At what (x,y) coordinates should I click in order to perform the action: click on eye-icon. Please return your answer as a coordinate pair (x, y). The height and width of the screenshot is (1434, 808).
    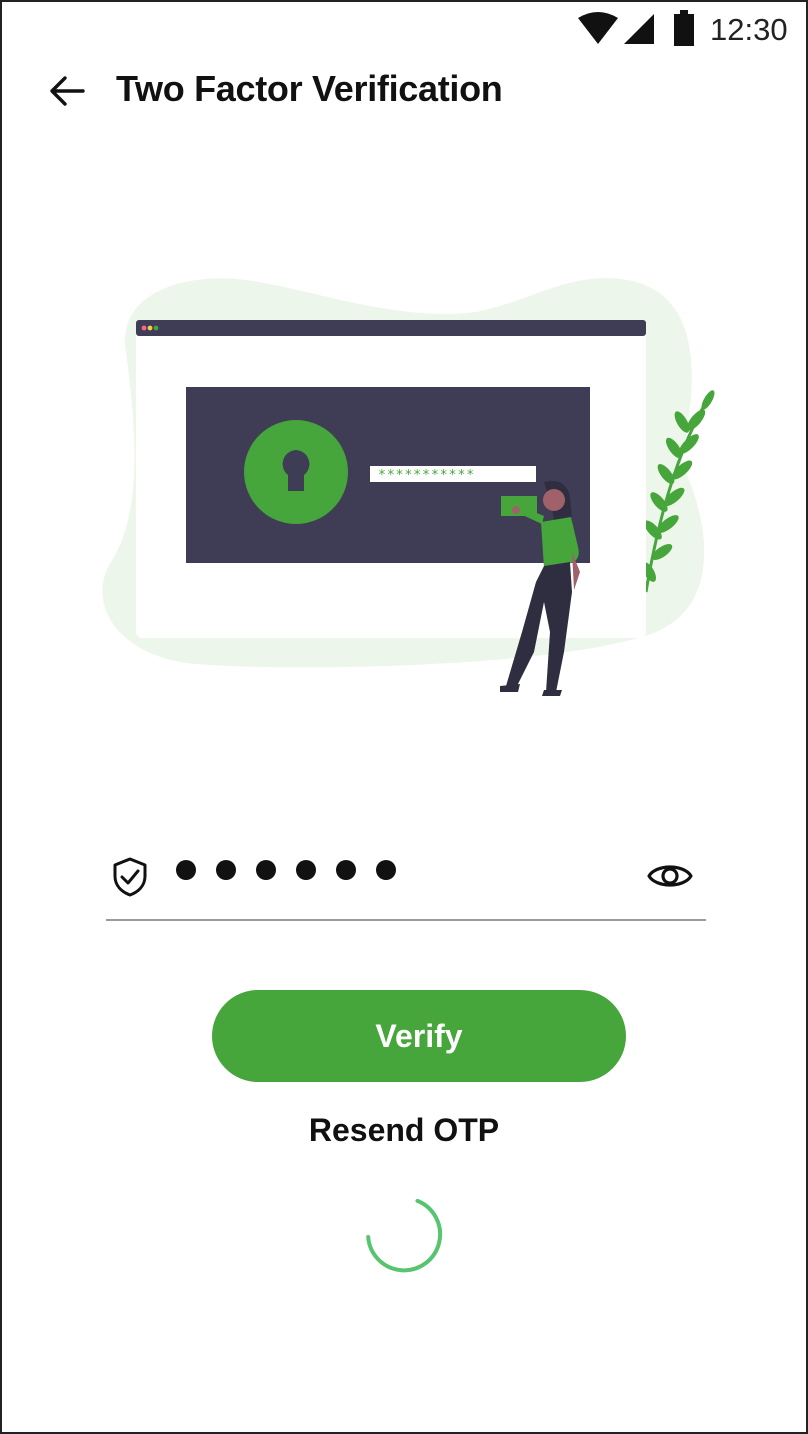
    Looking at the image, I should click on (670, 876).